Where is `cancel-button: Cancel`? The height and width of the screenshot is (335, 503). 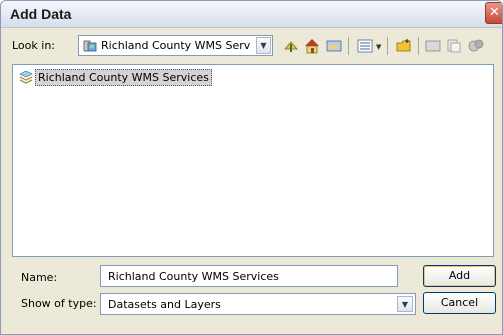 cancel-button: Cancel is located at coordinates (459, 303).